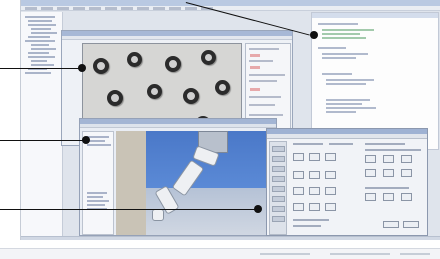  What do you see at coordinates (391, 224) in the screenshot?
I see `ok-button` at bounding box center [391, 224].